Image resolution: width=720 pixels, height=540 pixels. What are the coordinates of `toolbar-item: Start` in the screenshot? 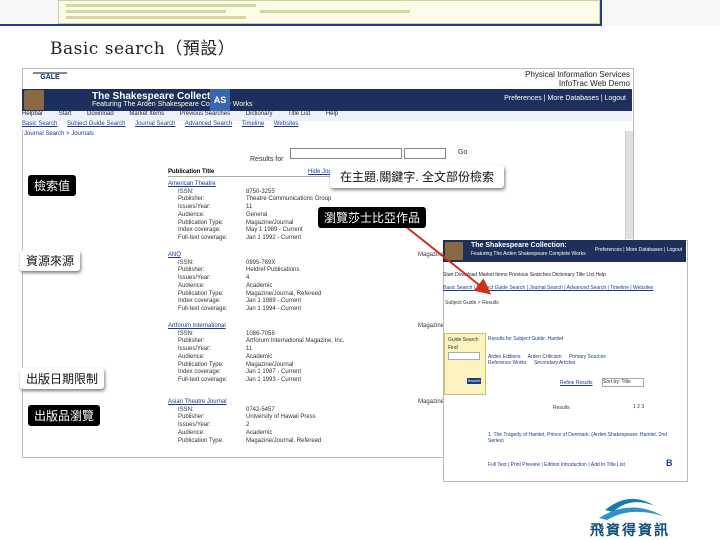 It's located at (65, 114).